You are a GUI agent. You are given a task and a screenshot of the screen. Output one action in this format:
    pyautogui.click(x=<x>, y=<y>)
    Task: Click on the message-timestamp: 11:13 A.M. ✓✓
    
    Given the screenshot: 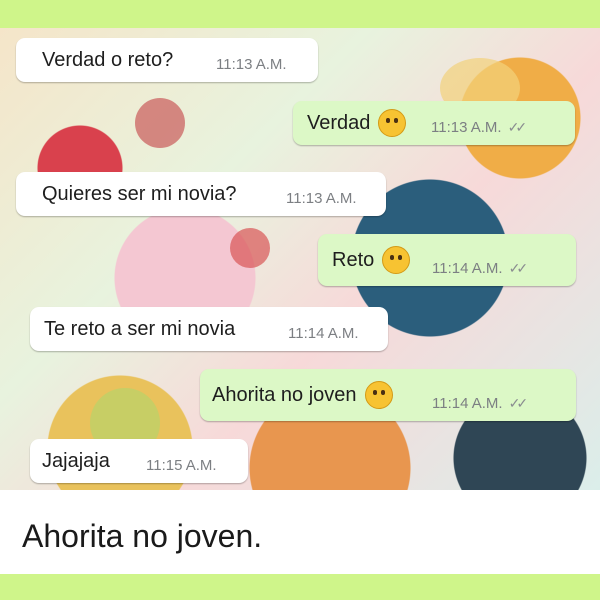 What is the action you would take?
    pyautogui.click(x=479, y=127)
    